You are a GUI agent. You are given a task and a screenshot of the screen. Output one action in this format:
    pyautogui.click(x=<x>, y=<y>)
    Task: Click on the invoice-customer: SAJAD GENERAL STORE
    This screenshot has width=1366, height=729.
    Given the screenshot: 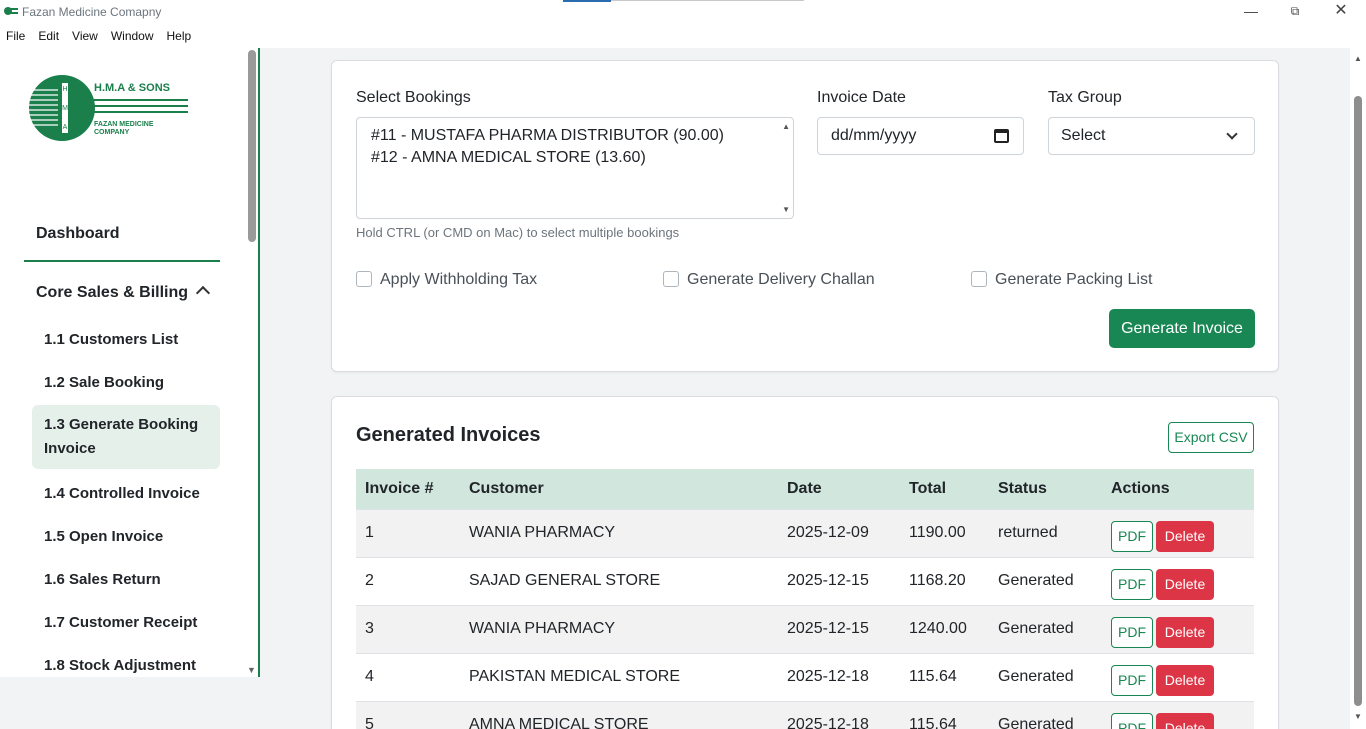 What is the action you would take?
    pyautogui.click(x=619, y=580)
    